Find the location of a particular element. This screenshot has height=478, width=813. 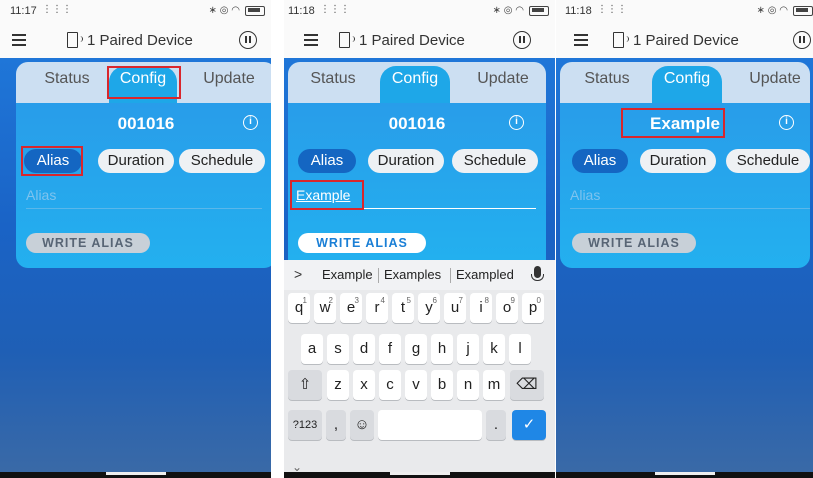

key-c: c is located at coordinates (390, 385).